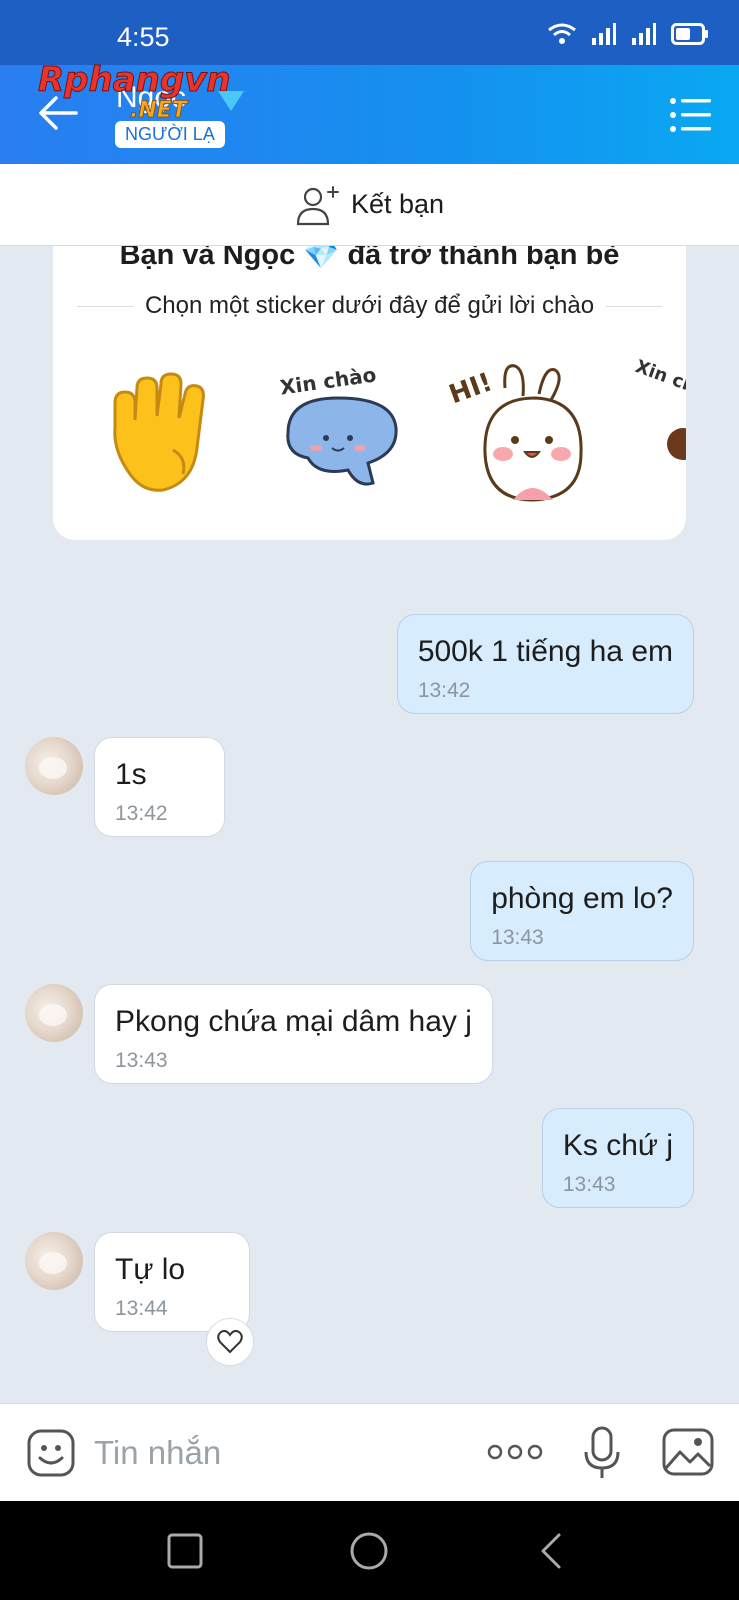 This screenshot has width=739, height=1600. I want to click on message-in-3: Tự lo 13:44, so click(172, 1282).